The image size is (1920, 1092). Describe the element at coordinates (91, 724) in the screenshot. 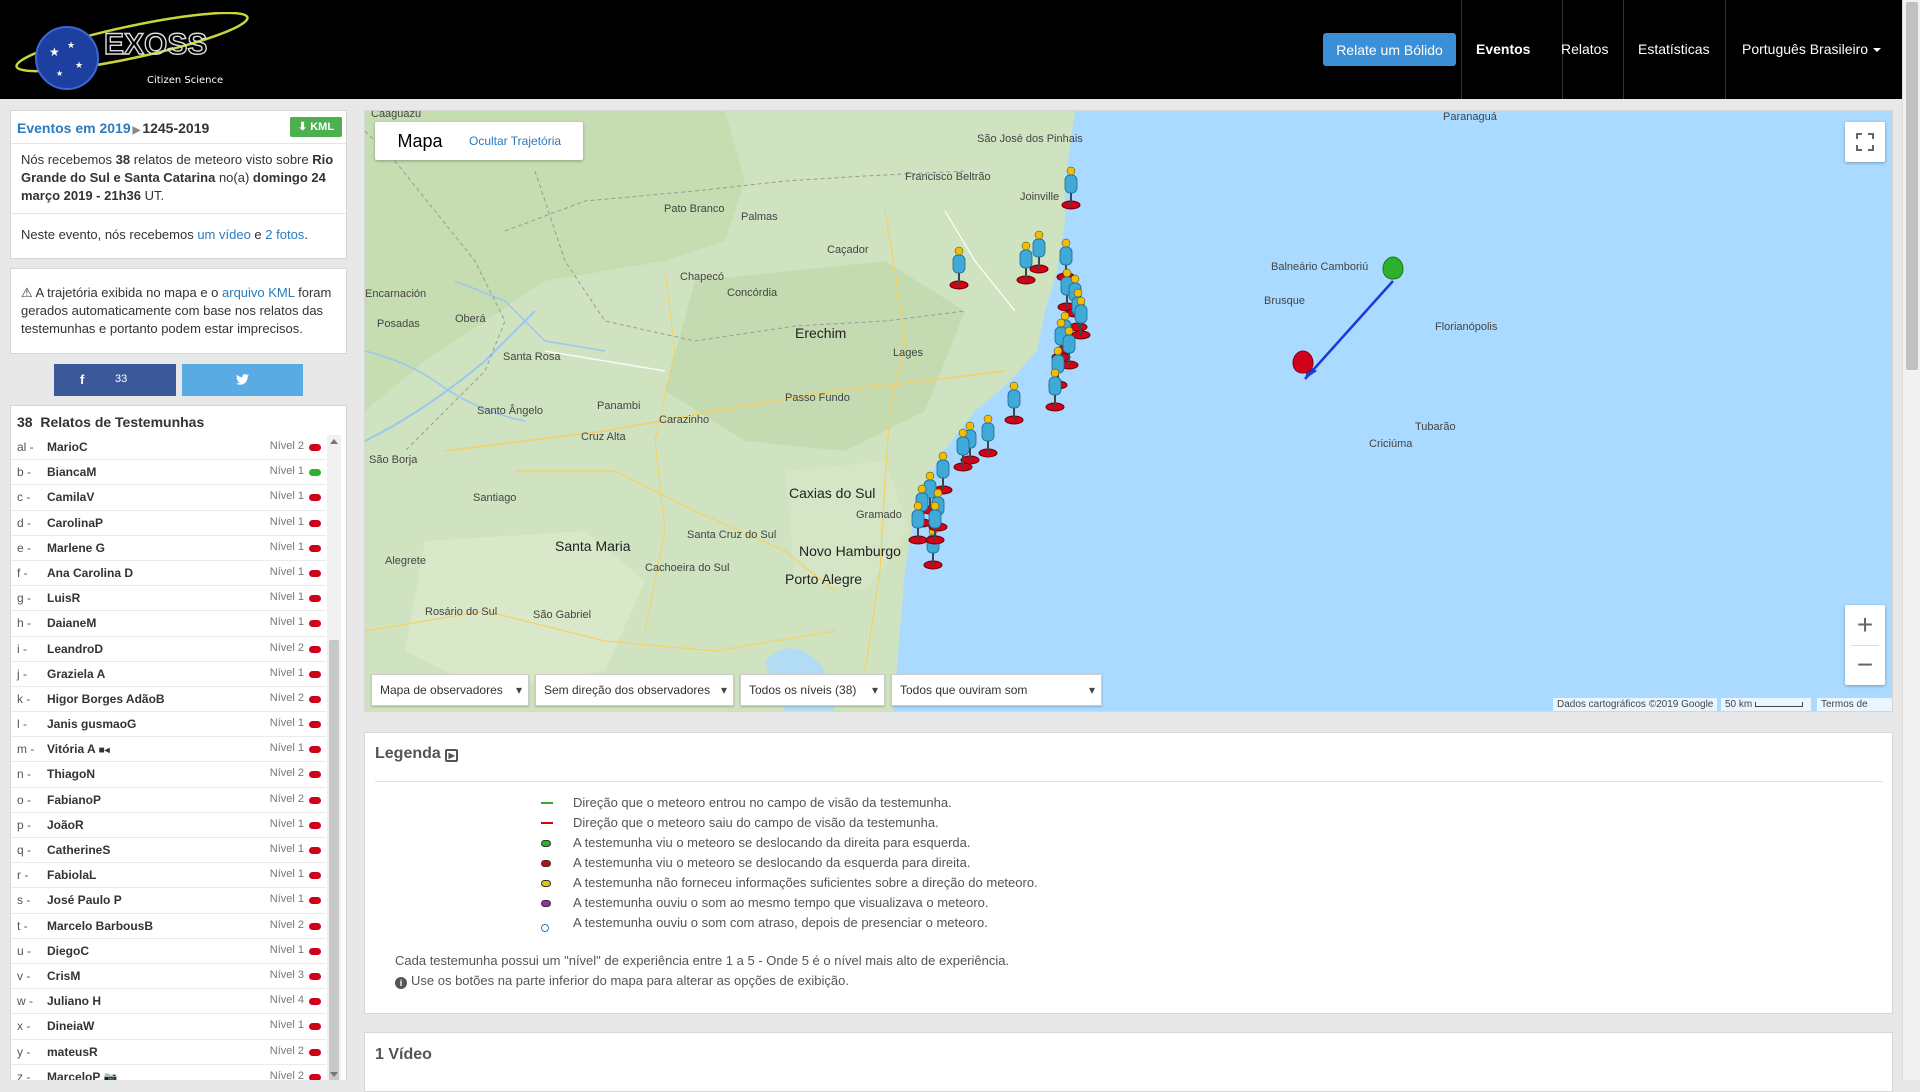

I see `witness-name: Janis gusmaoG` at that location.